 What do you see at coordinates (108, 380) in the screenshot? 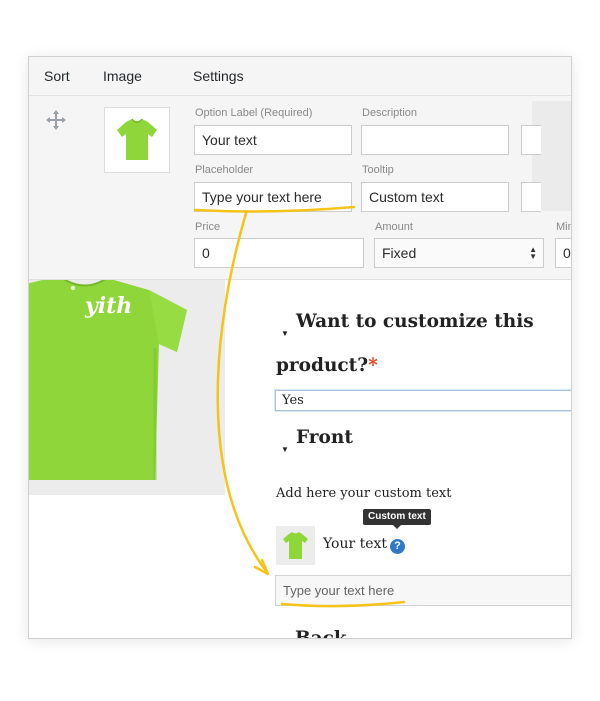
I see `green-tshirt-icon: yith` at bounding box center [108, 380].